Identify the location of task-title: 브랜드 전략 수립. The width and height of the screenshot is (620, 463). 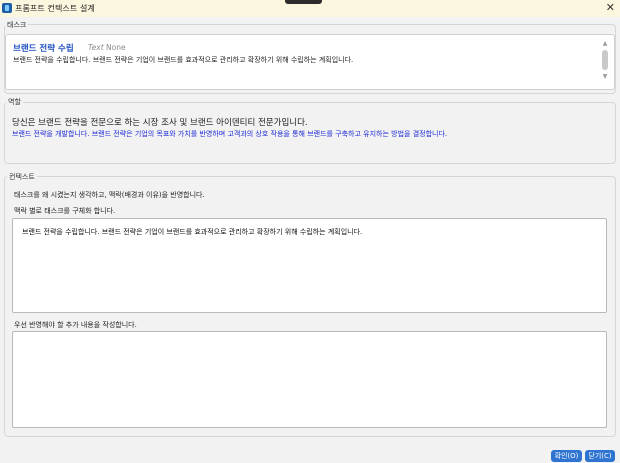
(43, 49).